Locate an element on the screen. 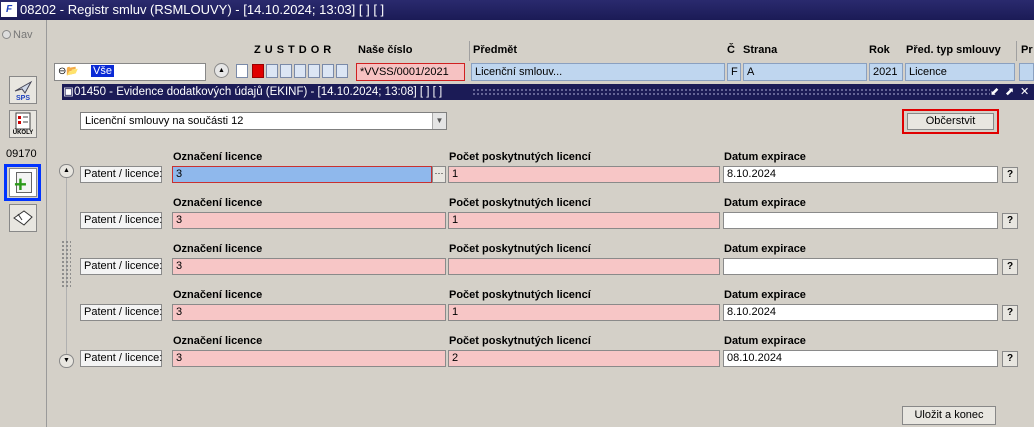 This screenshot has height=427, width=1034. contract-type-select: Licenční smlouvy na součásti 12 ▼ is located at coordinates (263, 121).